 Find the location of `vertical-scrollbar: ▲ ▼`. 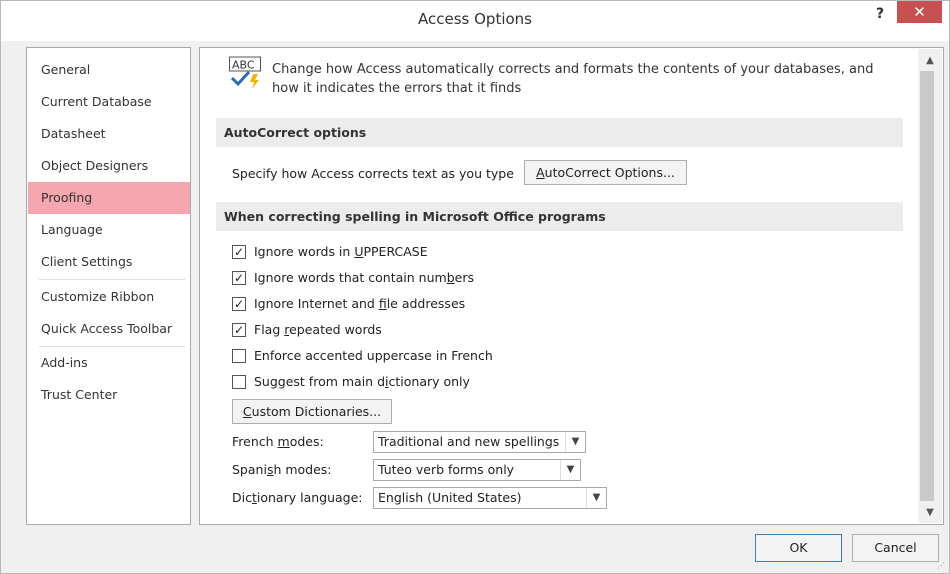

vertical-scrollbar: ▲ ▼ is located at coordinates (930, 286).